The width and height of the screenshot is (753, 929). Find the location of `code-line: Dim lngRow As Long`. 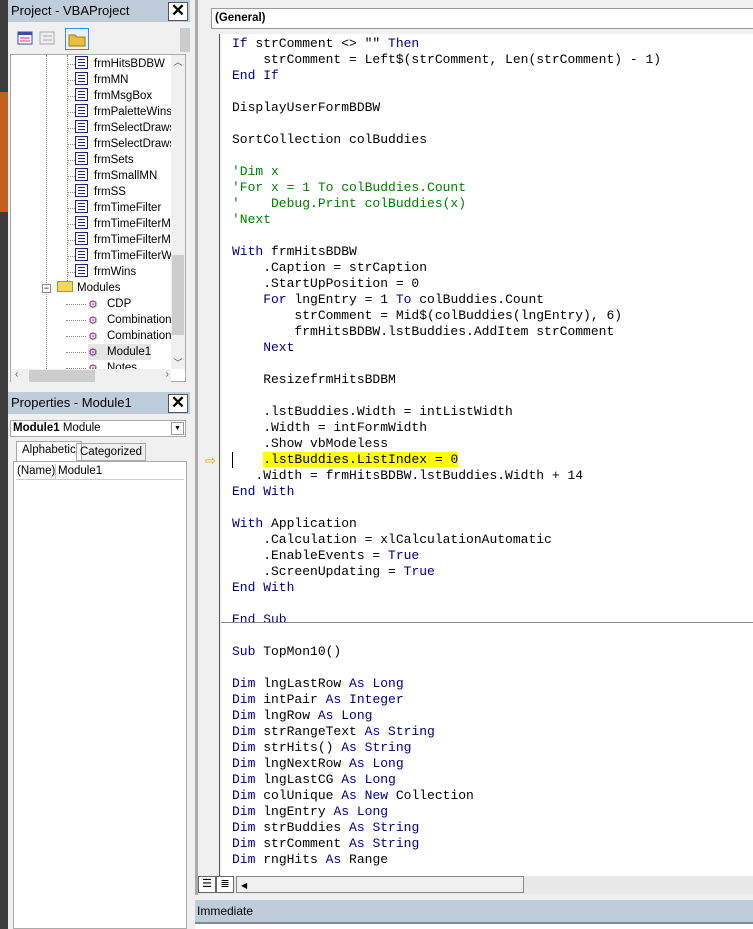

code-line: Dim lngRow As Long is located at coordinates (302, 716).